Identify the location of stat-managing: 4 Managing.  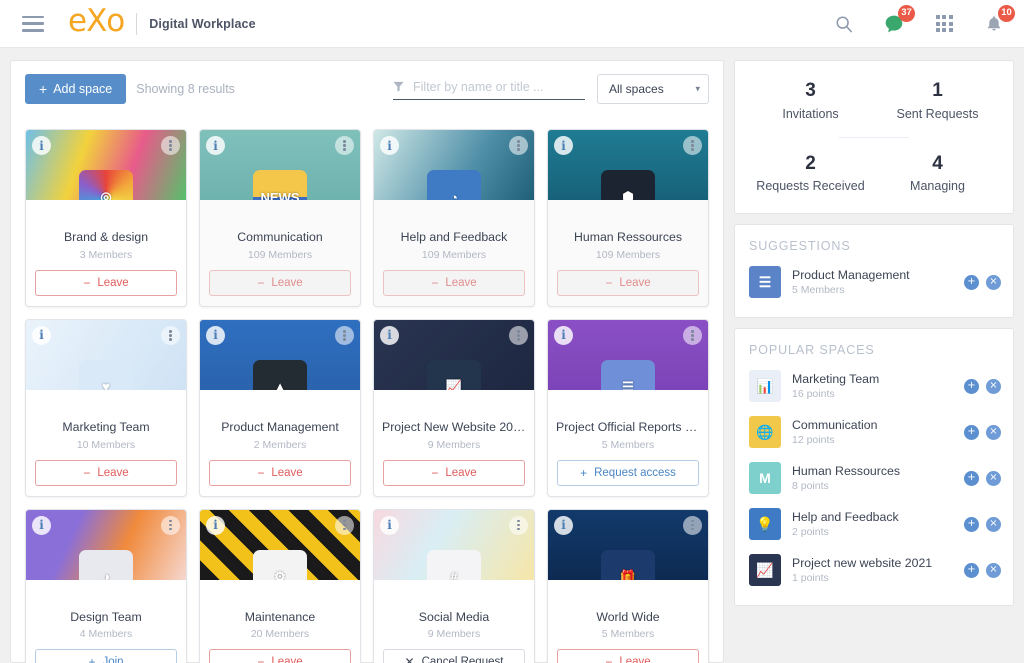
(937, 173).